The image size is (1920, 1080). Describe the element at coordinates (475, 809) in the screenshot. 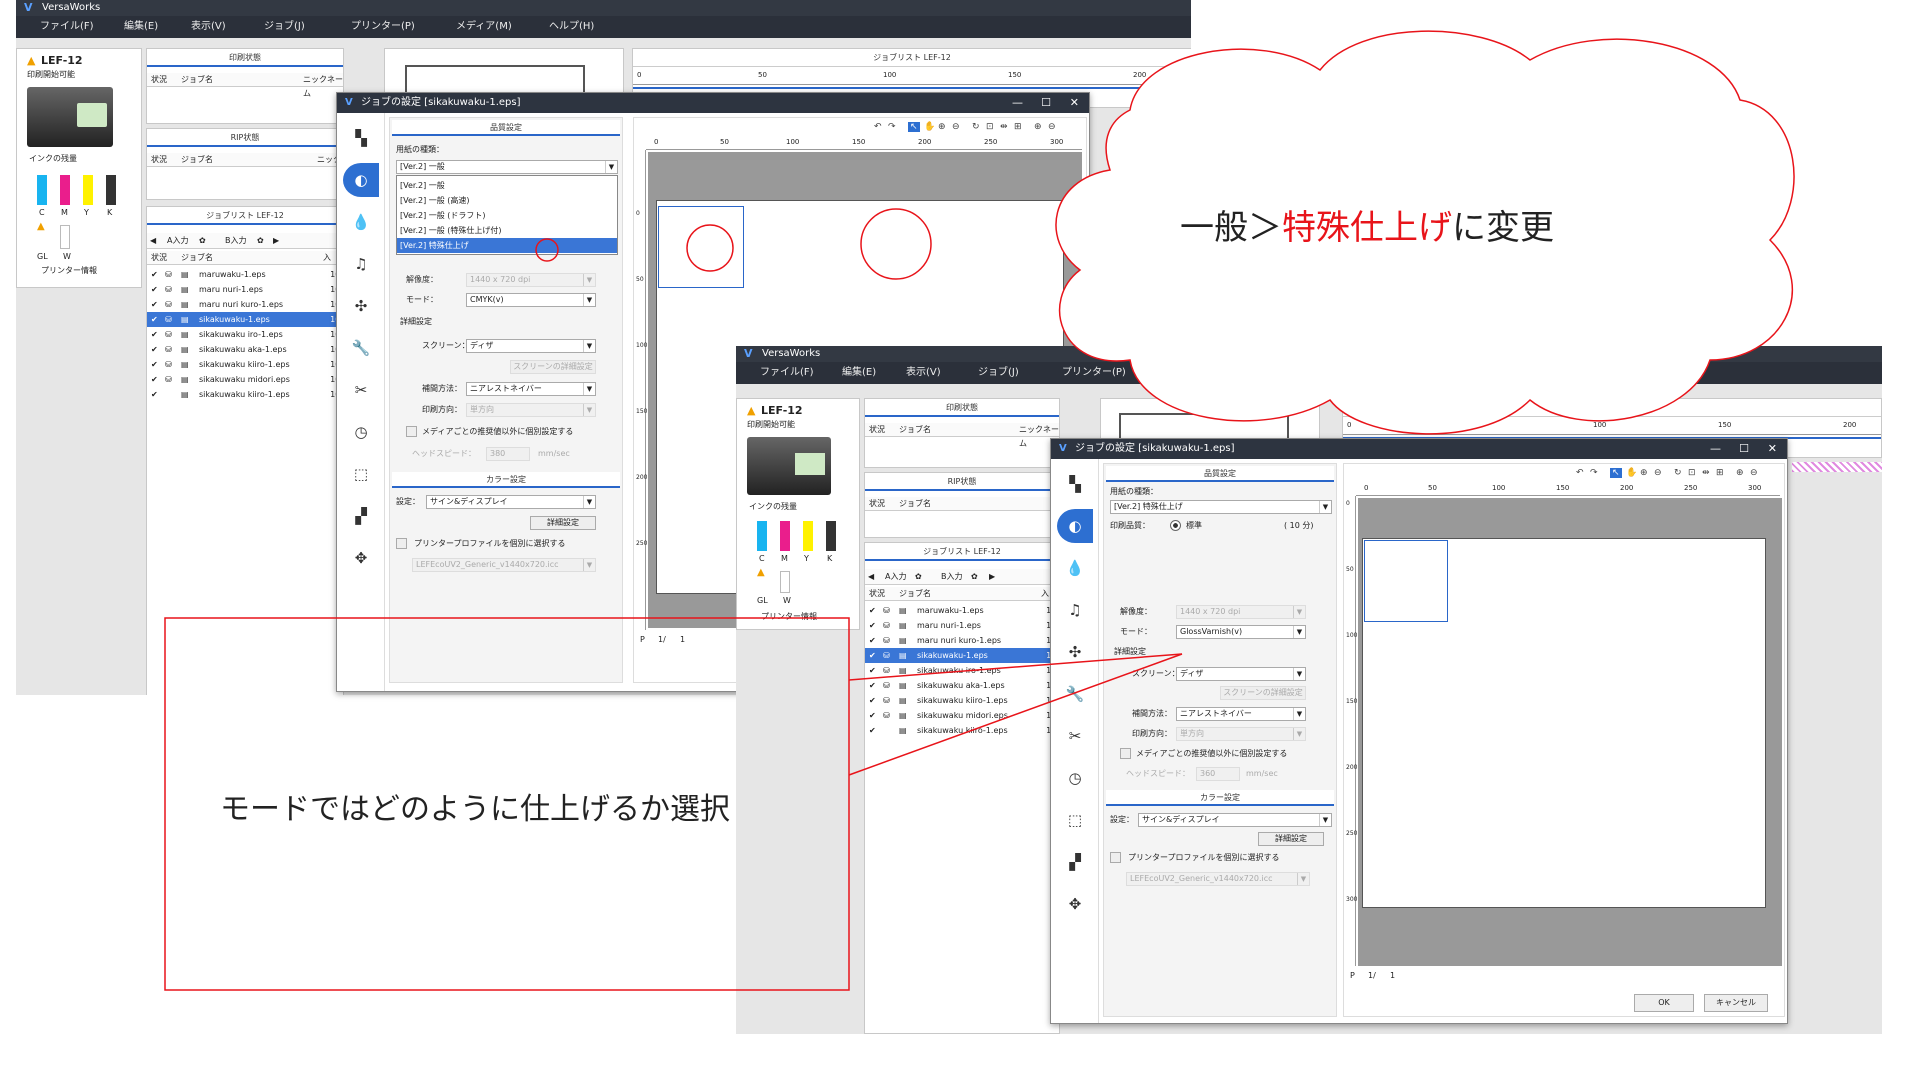

I see `callout-box-text: モードではどのように仕上げるか選択` at that location.